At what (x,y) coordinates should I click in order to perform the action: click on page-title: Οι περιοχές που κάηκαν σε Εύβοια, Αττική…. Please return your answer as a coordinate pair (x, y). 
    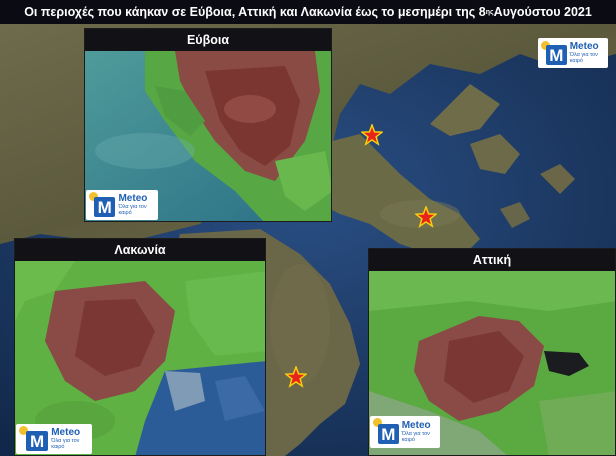
    Looking at the image, I should click on (308, 12).